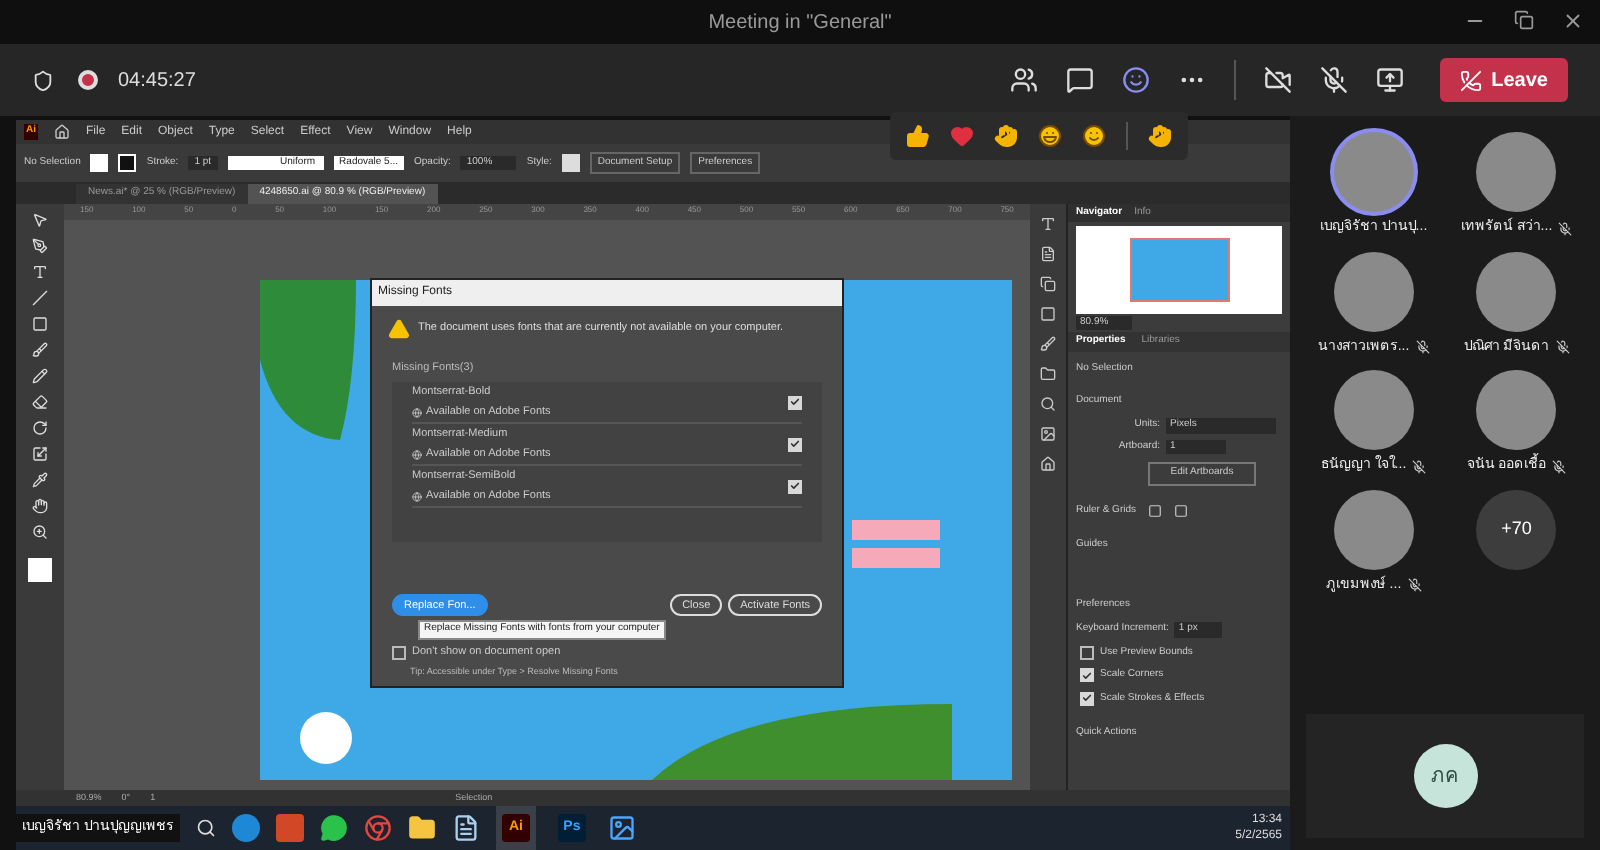 The width and height of the screenshot is (1600, 850). I want to click on stroke-swatch, so click(127, 163).